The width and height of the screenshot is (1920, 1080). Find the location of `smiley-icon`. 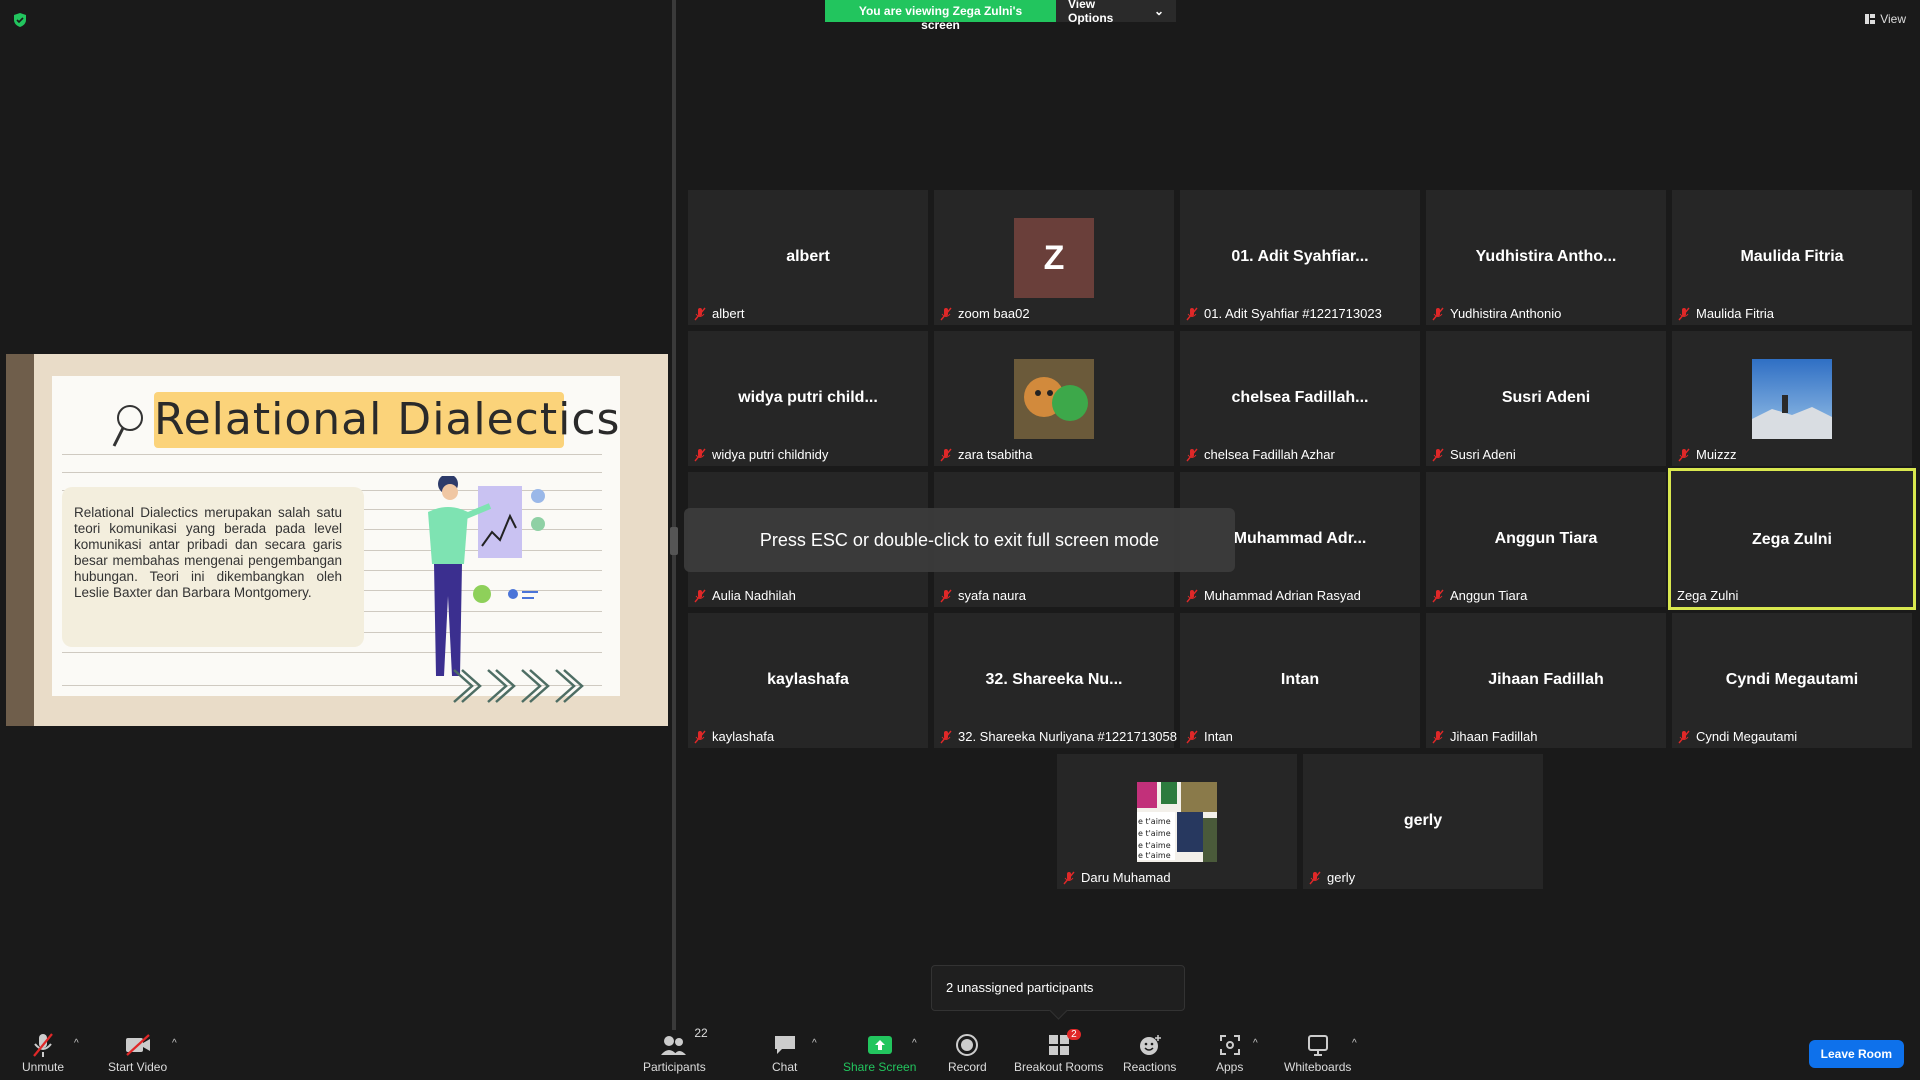

smiley-icon is located at coordinates (1150, 1045).